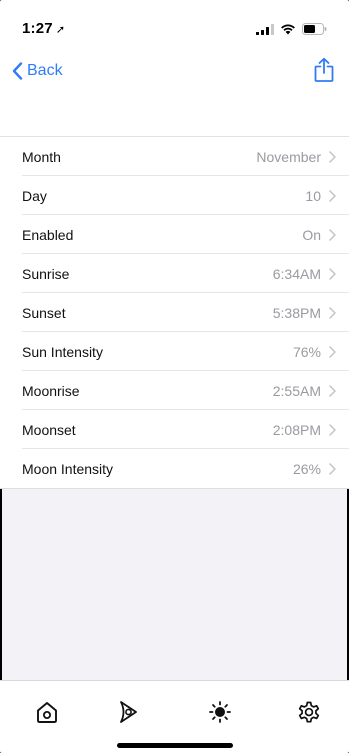  Describe the element at coordinates (41, 156) in the screenshot. I see `row-label: Month` at that location.